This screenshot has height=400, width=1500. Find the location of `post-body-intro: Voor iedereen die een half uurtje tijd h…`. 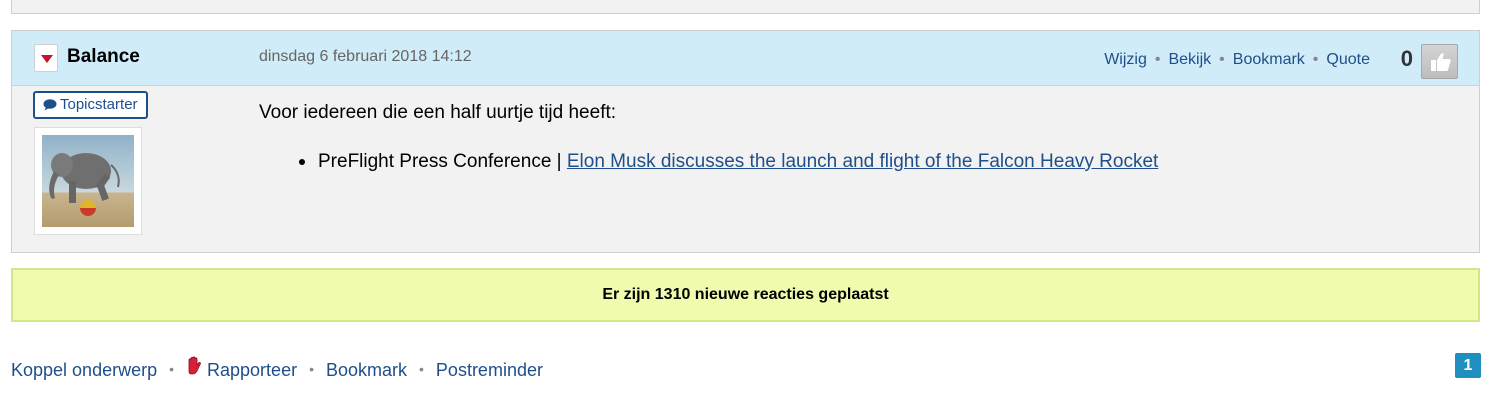

post-body-intro: Voor iedereen die een half uurtje tijd h… is located at coordinates (438, 112).